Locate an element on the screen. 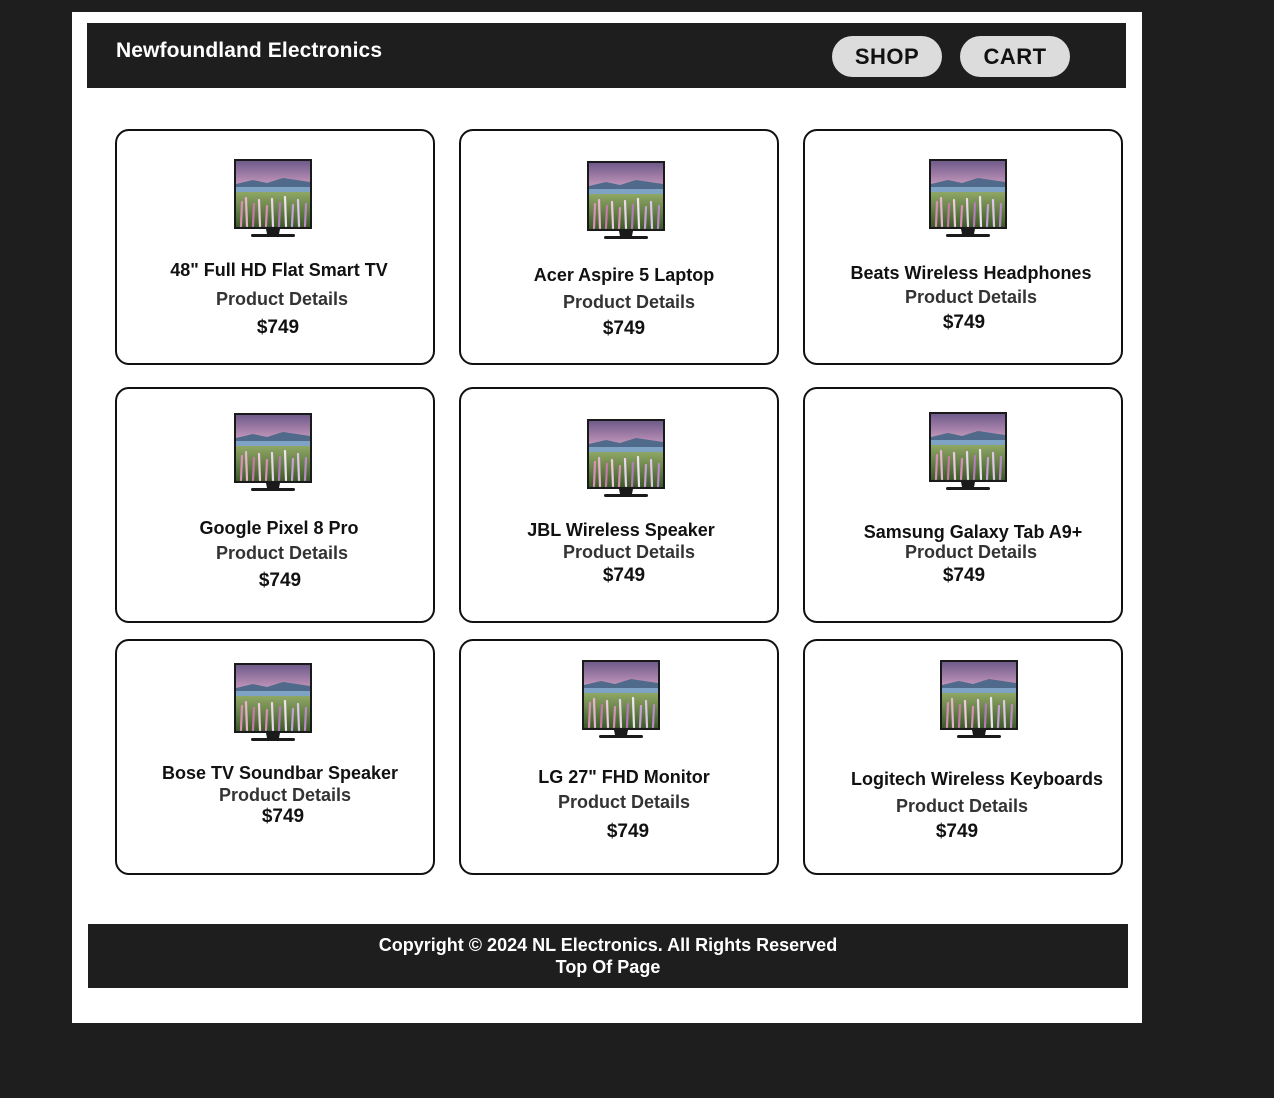  product-card: Google Pixel 8 Pro Product Details $749 is located at coordinates (275, 505).